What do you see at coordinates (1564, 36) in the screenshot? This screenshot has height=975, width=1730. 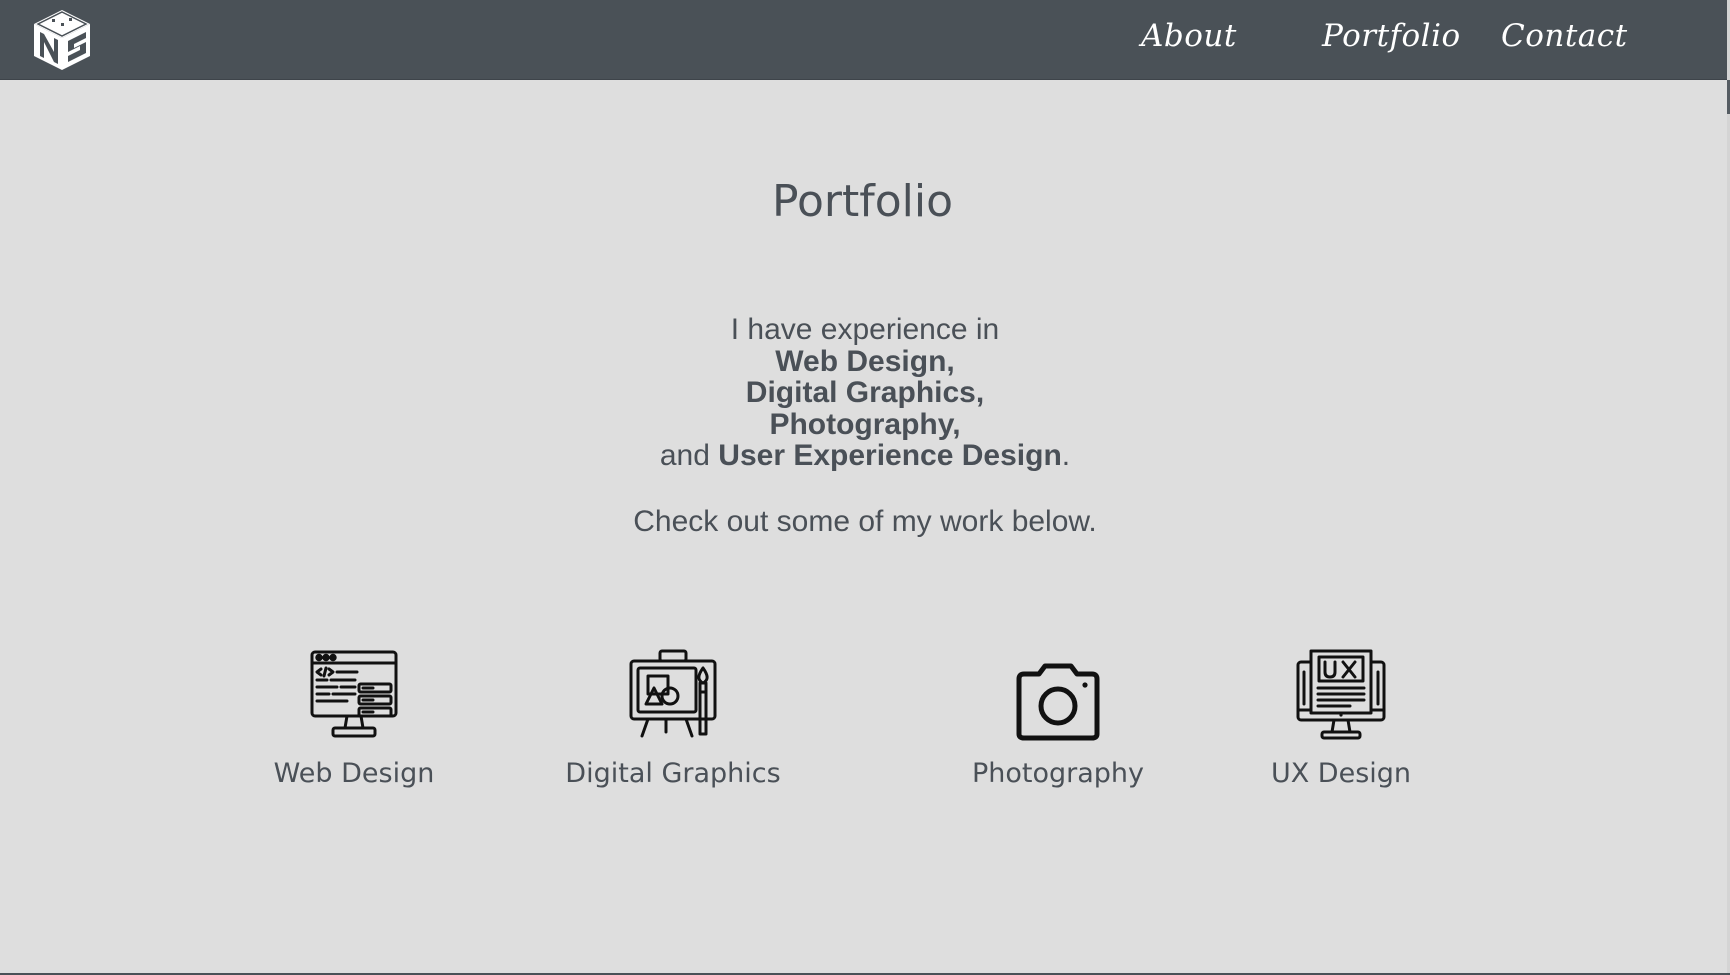 I see `nav-contact-link: Contact` at bounding box center [1564, 36].